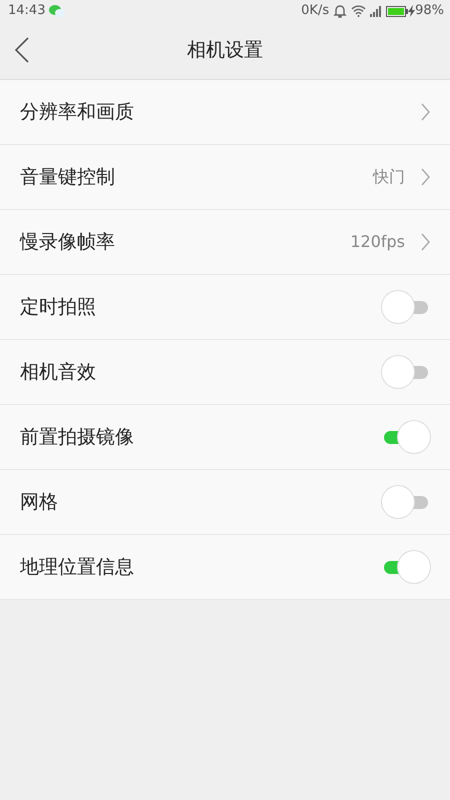 This screenshot has width=450, height=800. Describe the element at coordinates (377, 242) in the screenshot. I see `setting-value: 120fps` at that location.